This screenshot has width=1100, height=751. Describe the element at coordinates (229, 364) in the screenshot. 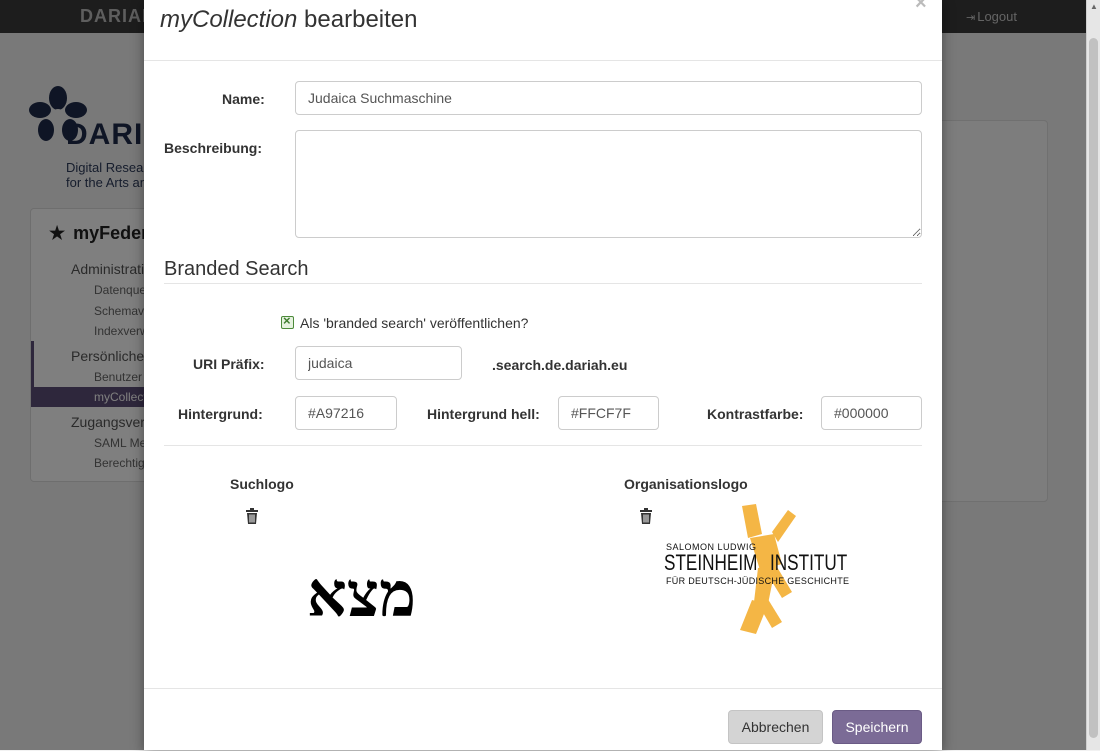

I see `uri-prefix-label: URI Präfix:` at that location.